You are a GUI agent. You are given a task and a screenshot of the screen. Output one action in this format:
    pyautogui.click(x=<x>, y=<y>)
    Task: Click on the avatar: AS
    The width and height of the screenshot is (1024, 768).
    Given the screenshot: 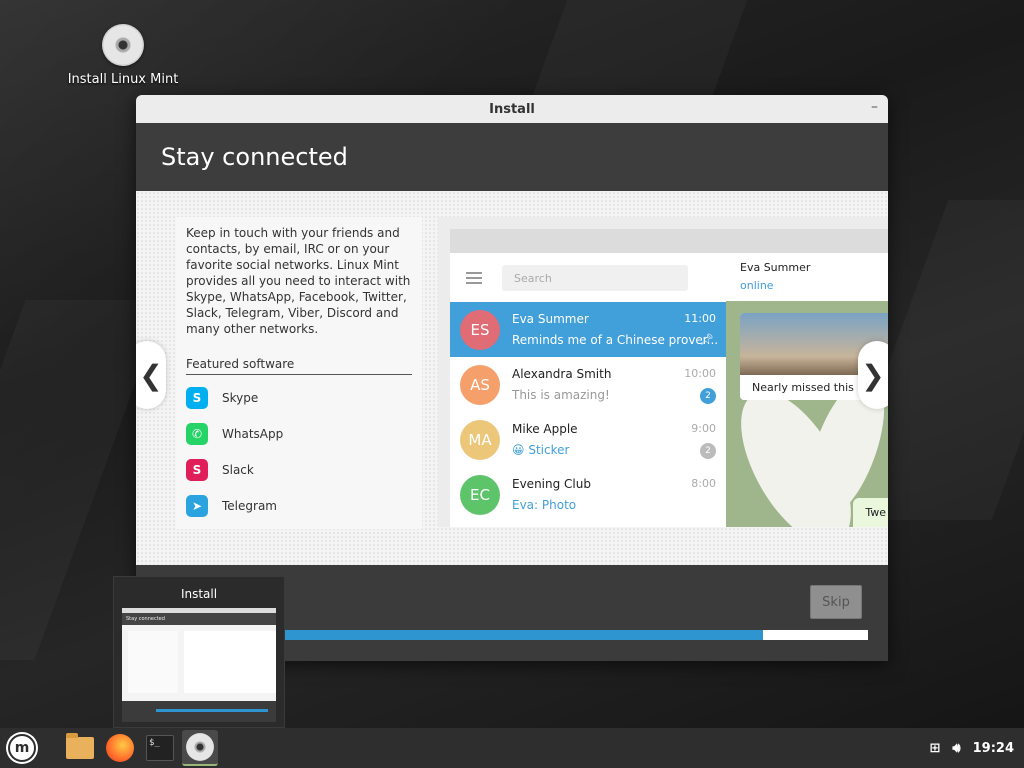 What is the action you would take?
    pyautogui.click(x=480, y=384)
    